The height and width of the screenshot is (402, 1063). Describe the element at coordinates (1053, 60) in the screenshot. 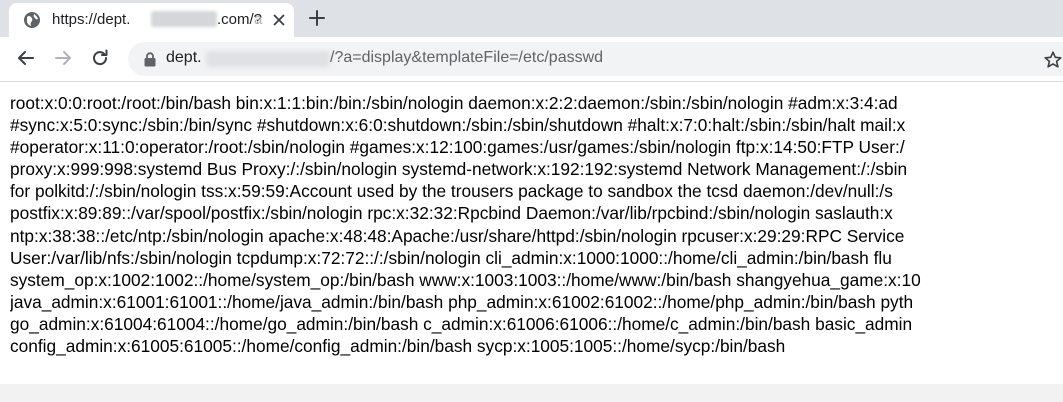

I see `star-icon` at that location.